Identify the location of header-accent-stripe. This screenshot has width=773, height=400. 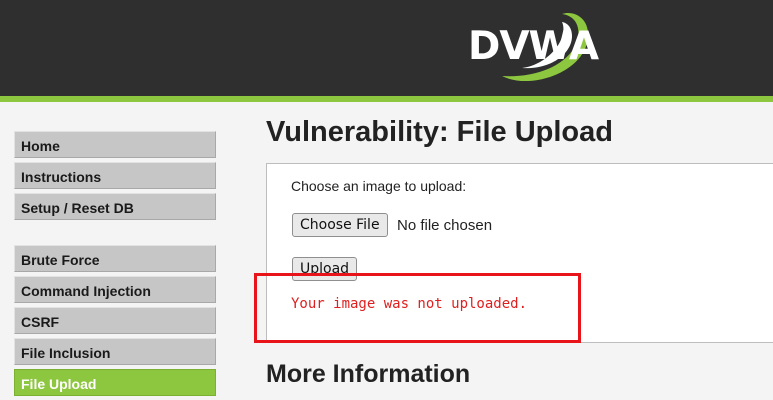
(386, 99).